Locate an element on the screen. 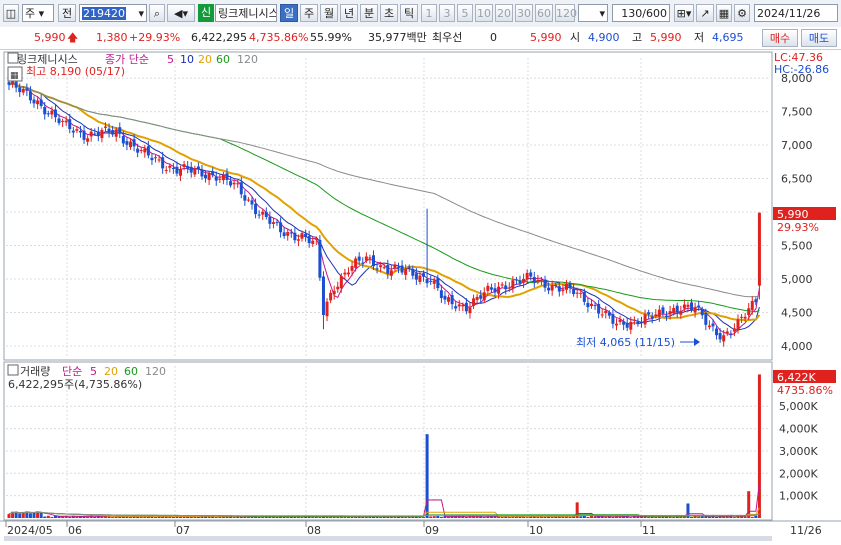 The height and width of the screenshot is (545, 841). sound-icon: ◀▾ is located at coordinates (181, 13).